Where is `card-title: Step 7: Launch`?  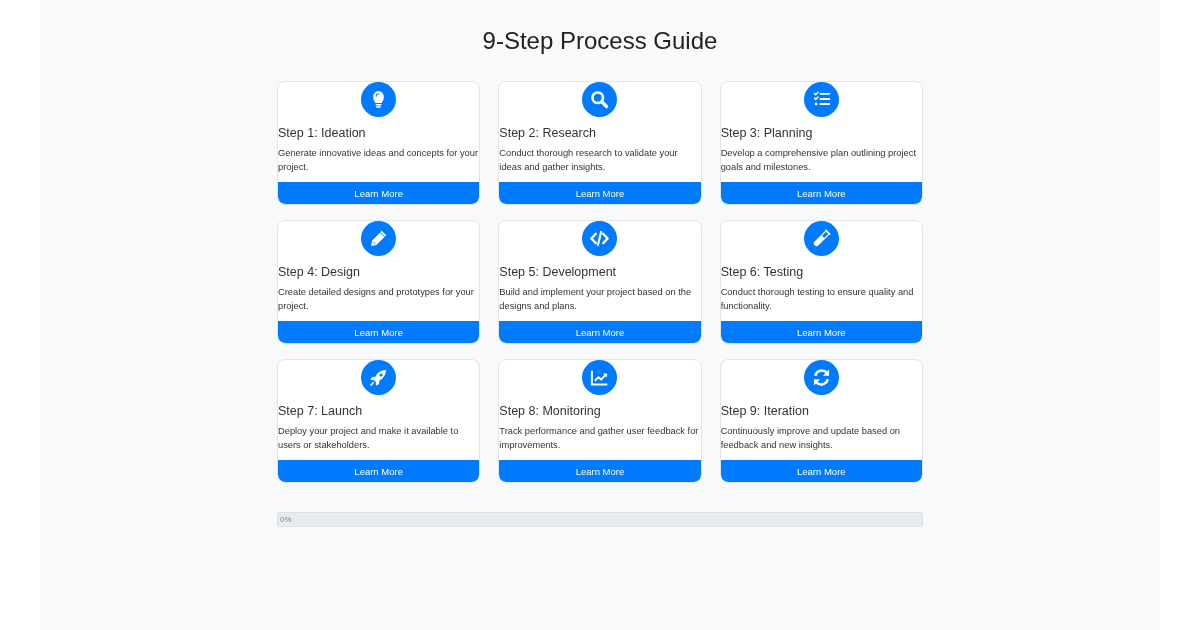
card-title: Step 7: Launch is located at coordinates (321, 411).